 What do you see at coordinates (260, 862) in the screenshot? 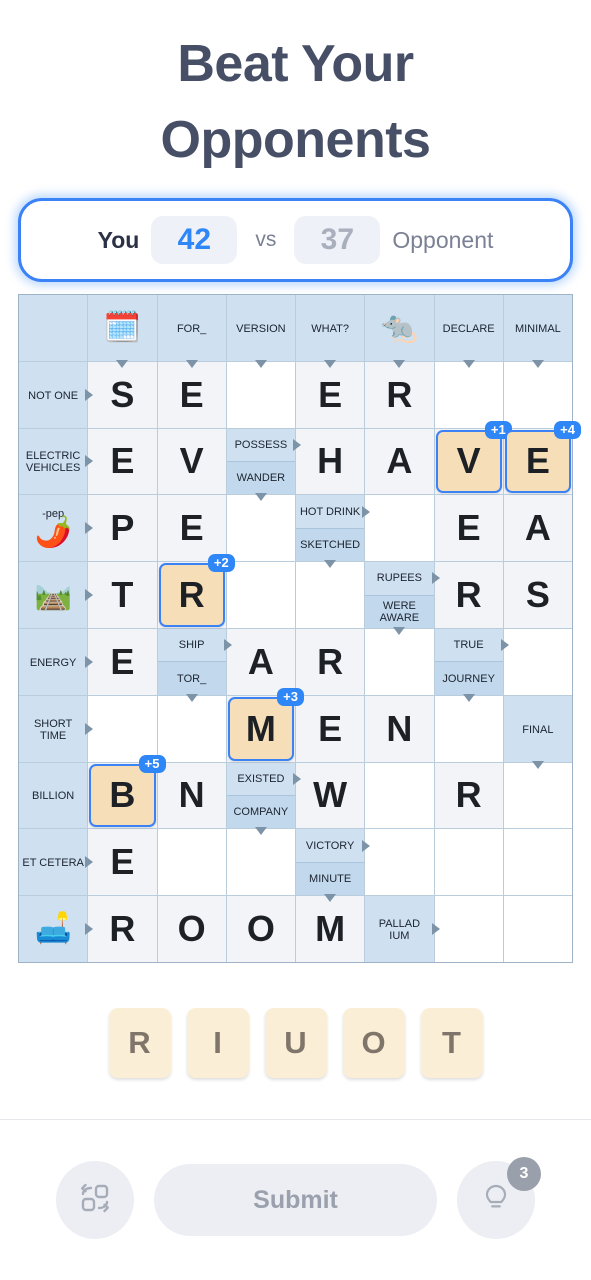
I see `grid-cell-r8c3` at bounding box center [260, 862].